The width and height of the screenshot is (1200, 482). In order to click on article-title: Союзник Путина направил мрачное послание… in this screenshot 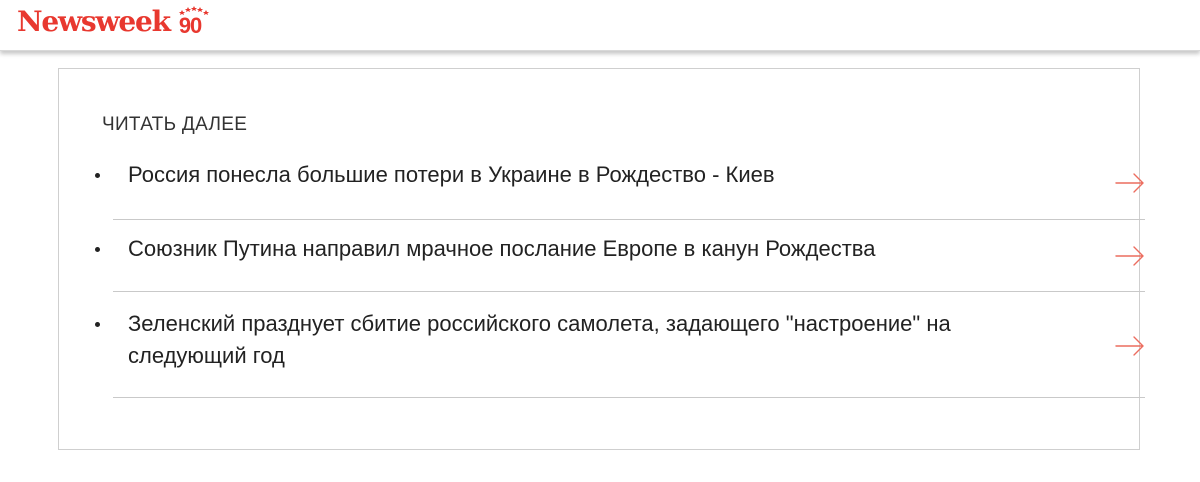, I will do `click(502, 248)`.